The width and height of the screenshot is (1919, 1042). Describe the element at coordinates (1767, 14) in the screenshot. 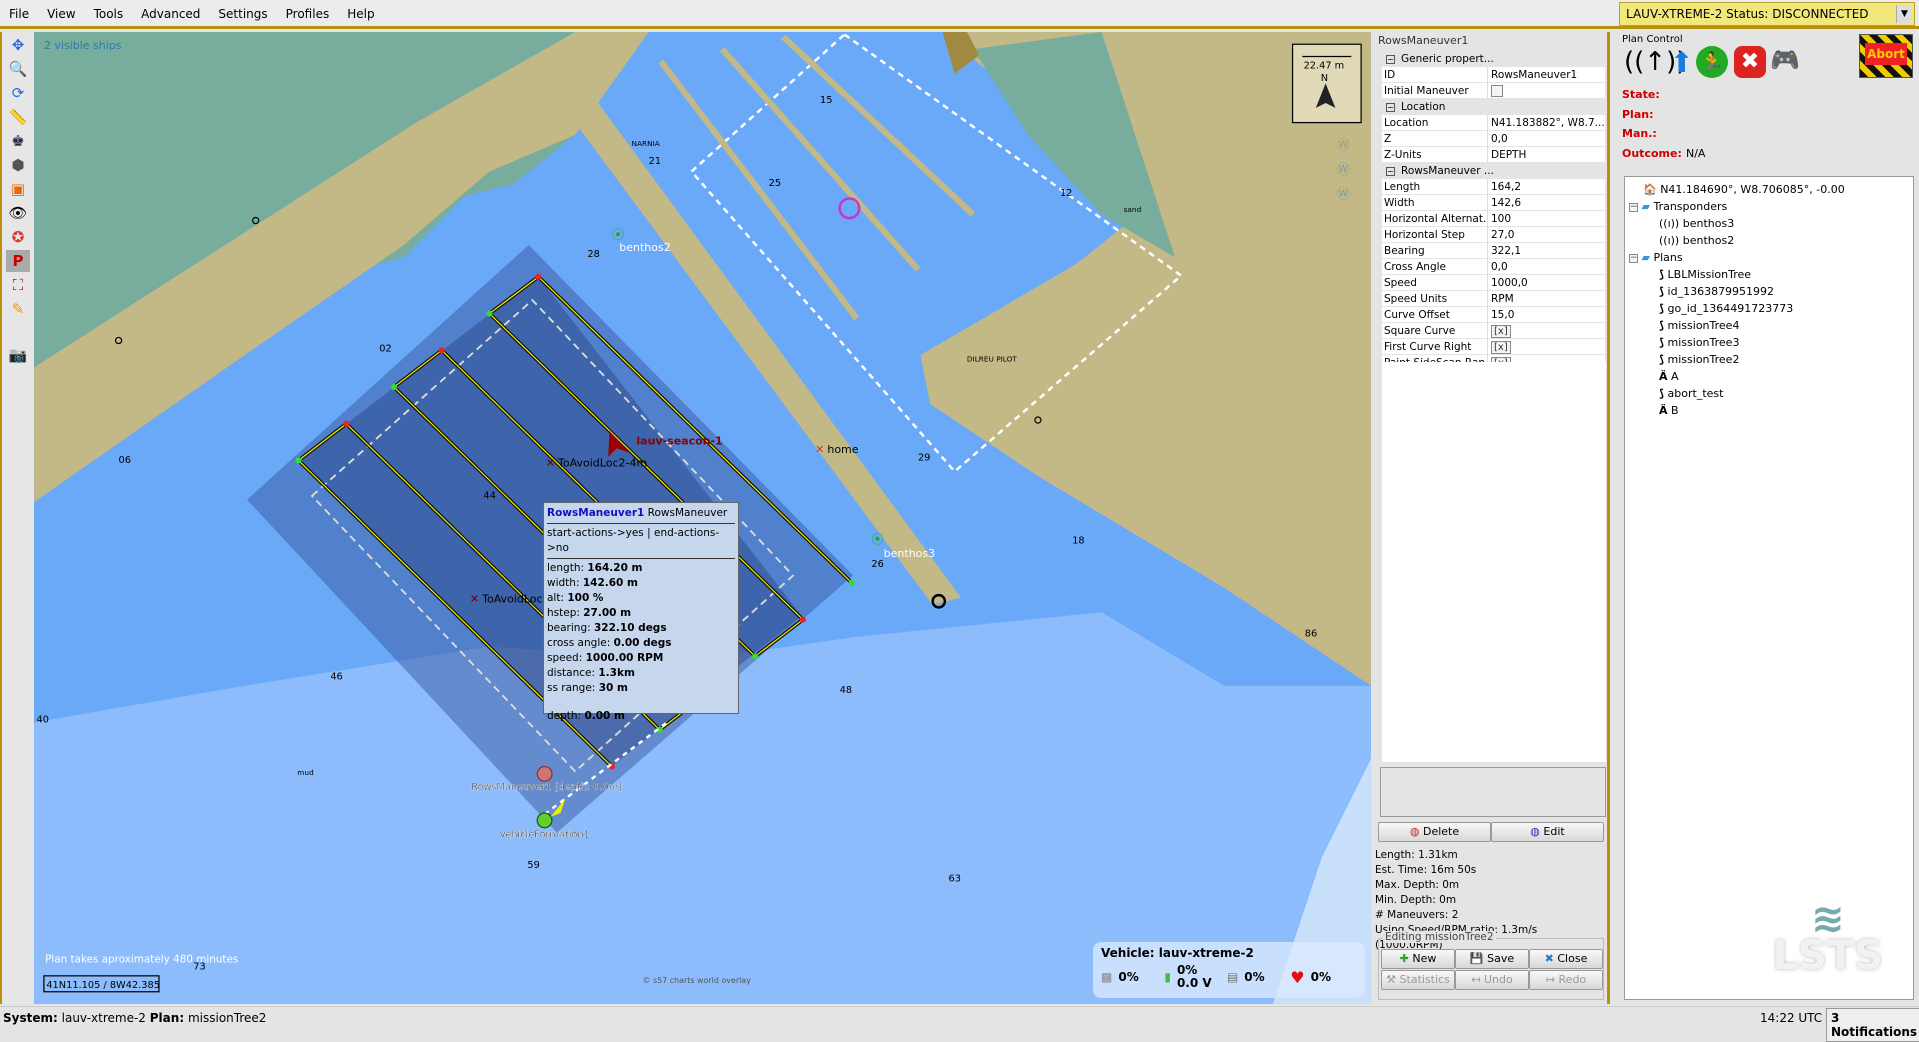

I see `vehicle-selector: LAUV-XTREME-2 Status: DISCONNECTED ▼` at that location.